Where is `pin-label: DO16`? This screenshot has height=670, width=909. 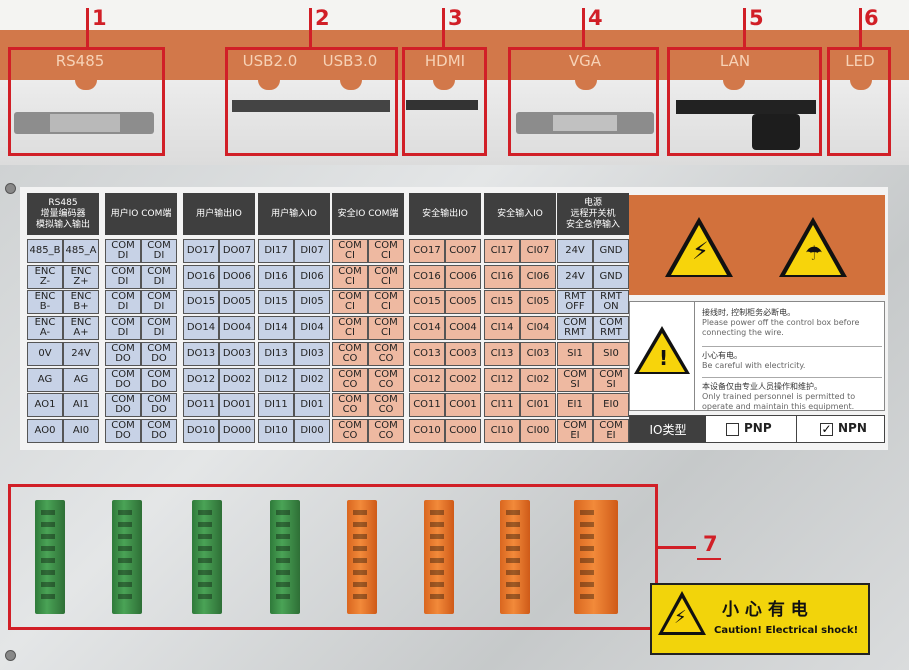 pin-label: DO16 is located at coordinates (201, 276).